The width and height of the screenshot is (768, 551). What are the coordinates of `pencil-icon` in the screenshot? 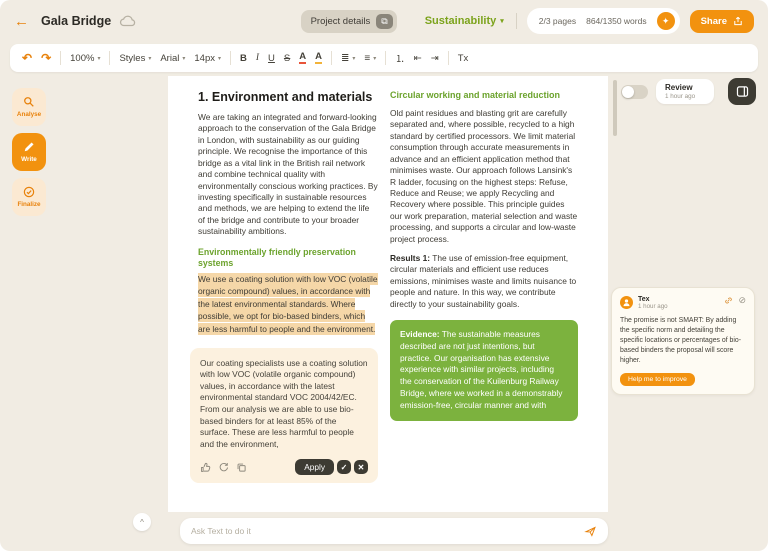 It's located at (29, 147).